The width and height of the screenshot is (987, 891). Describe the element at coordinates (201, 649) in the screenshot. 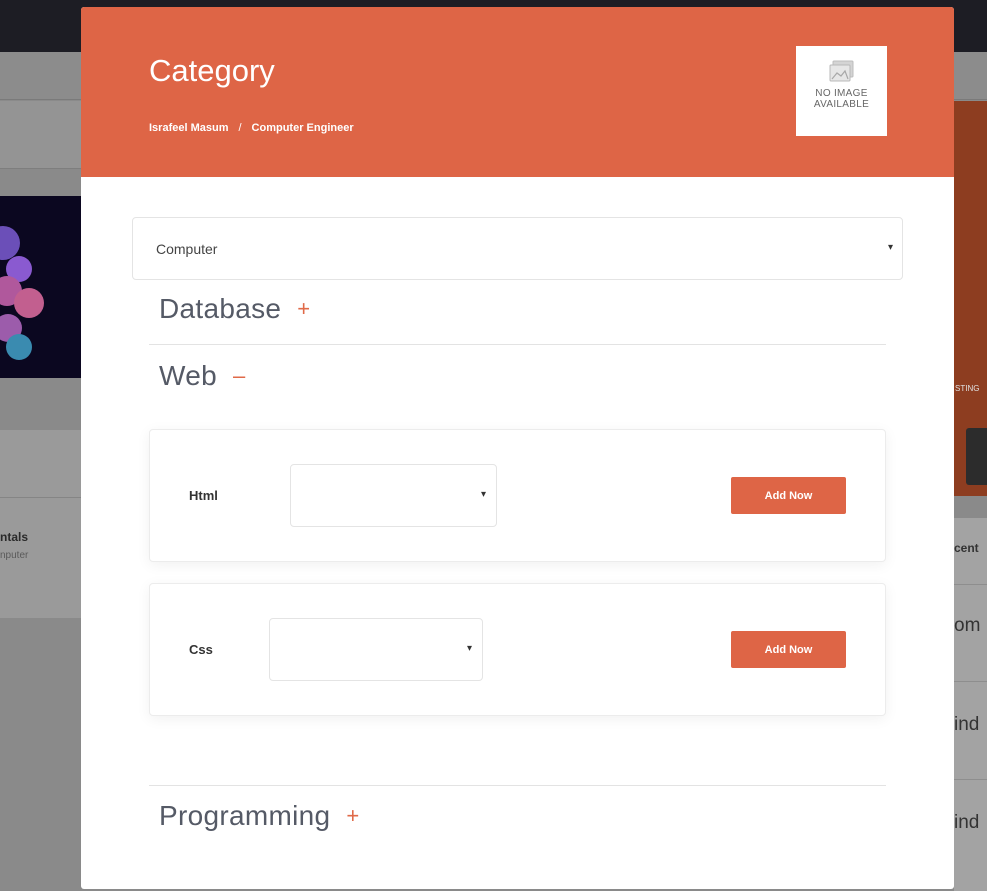

I see `item-label: Css` at that location.